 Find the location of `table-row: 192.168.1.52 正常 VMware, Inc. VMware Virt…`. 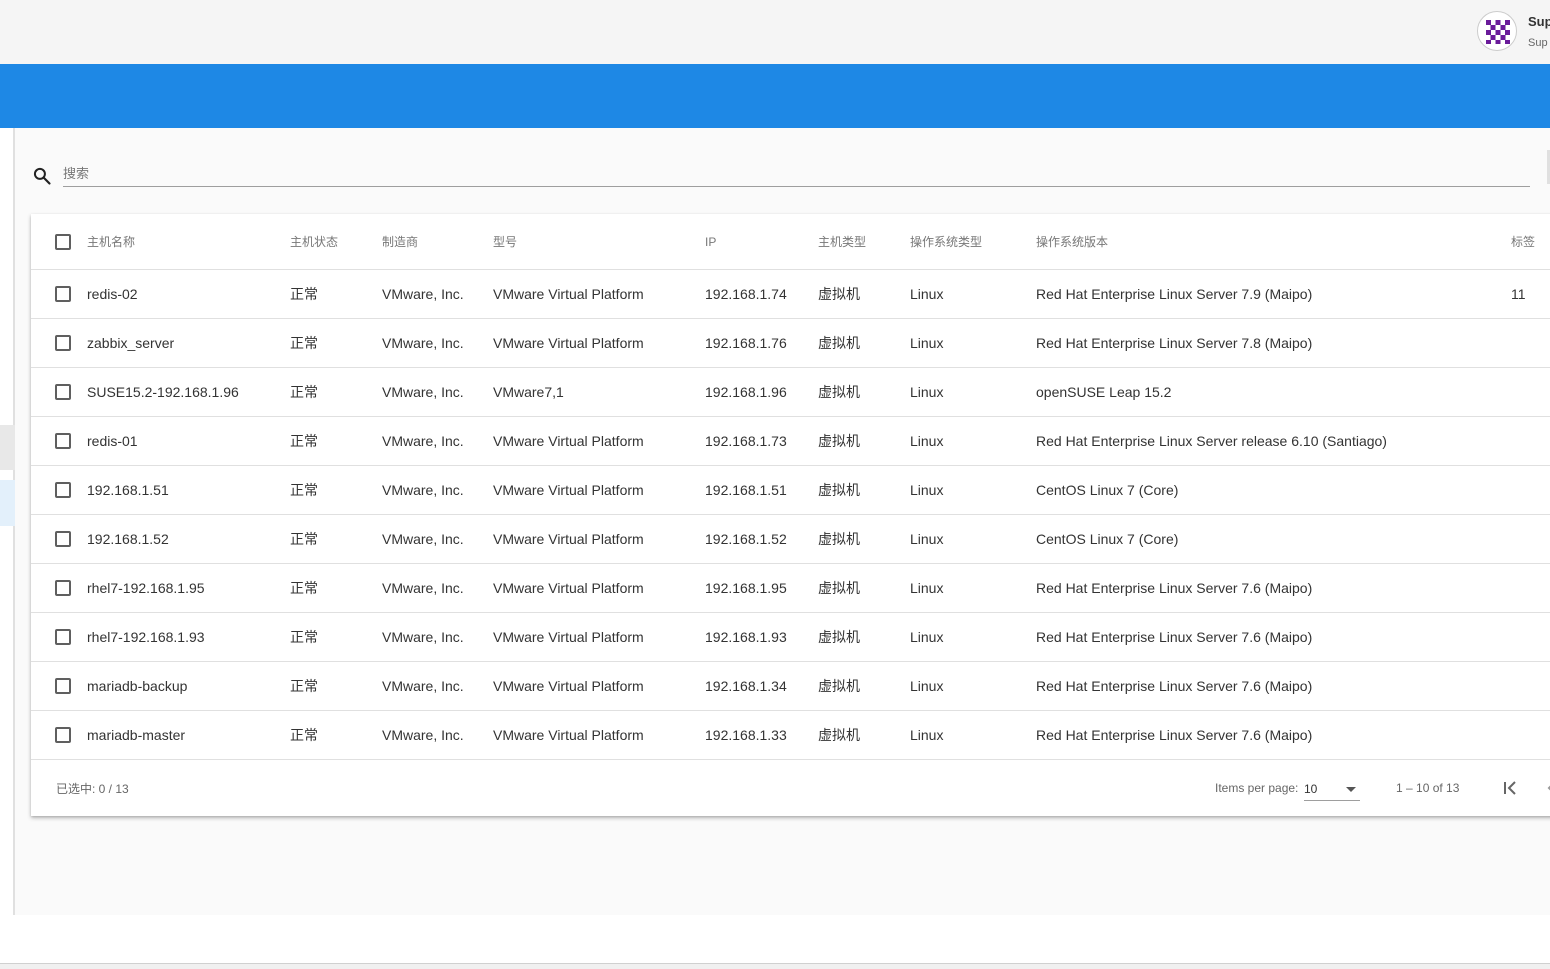

table-row: 192.168.1.52 正常 VMware, Inc. VMware Virt… is located at coordinates (790, 539).